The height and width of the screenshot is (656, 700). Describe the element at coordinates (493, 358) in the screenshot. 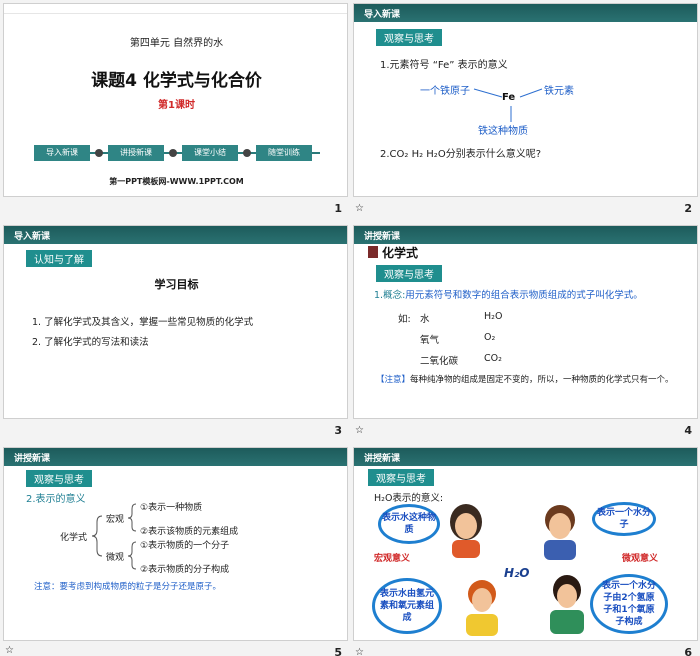

I see `example-formula: CO₂` at that location.